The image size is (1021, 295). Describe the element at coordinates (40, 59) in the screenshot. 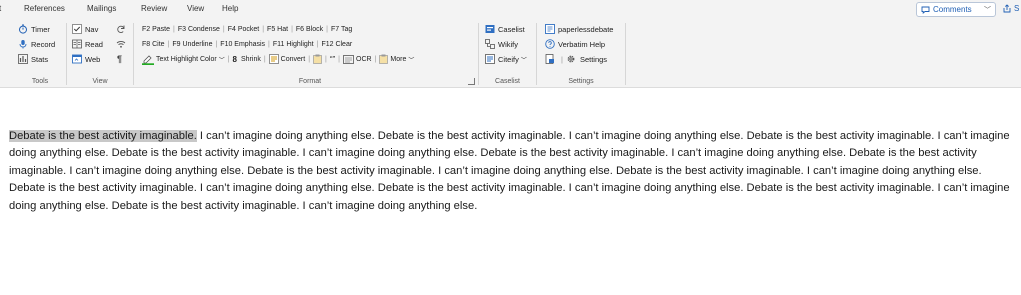

I see `stats-label: Stats` at that location.